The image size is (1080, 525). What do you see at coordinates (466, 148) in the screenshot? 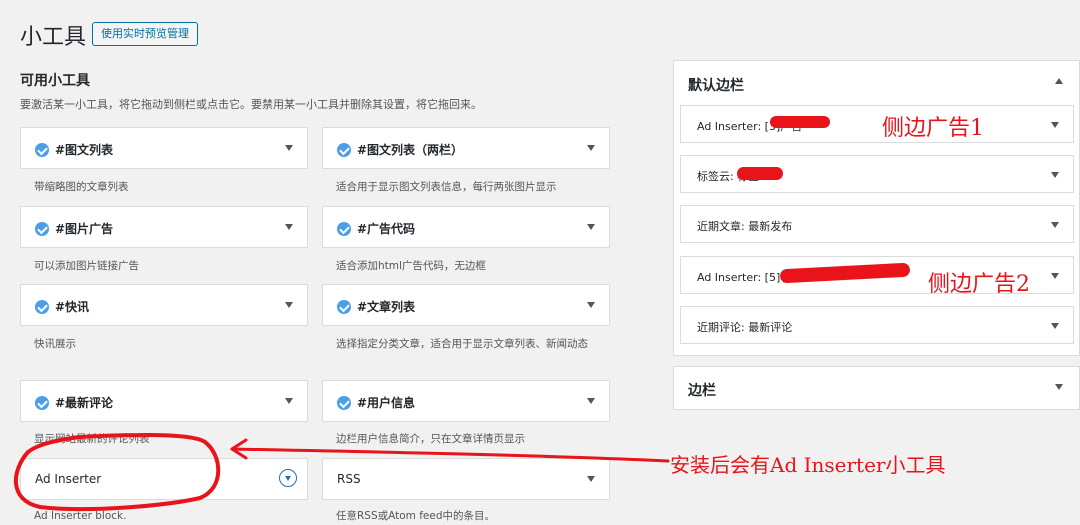
I see `widget-image-text-list-two-col: #图文列表（两栏）` at bounding box center [466, 148].